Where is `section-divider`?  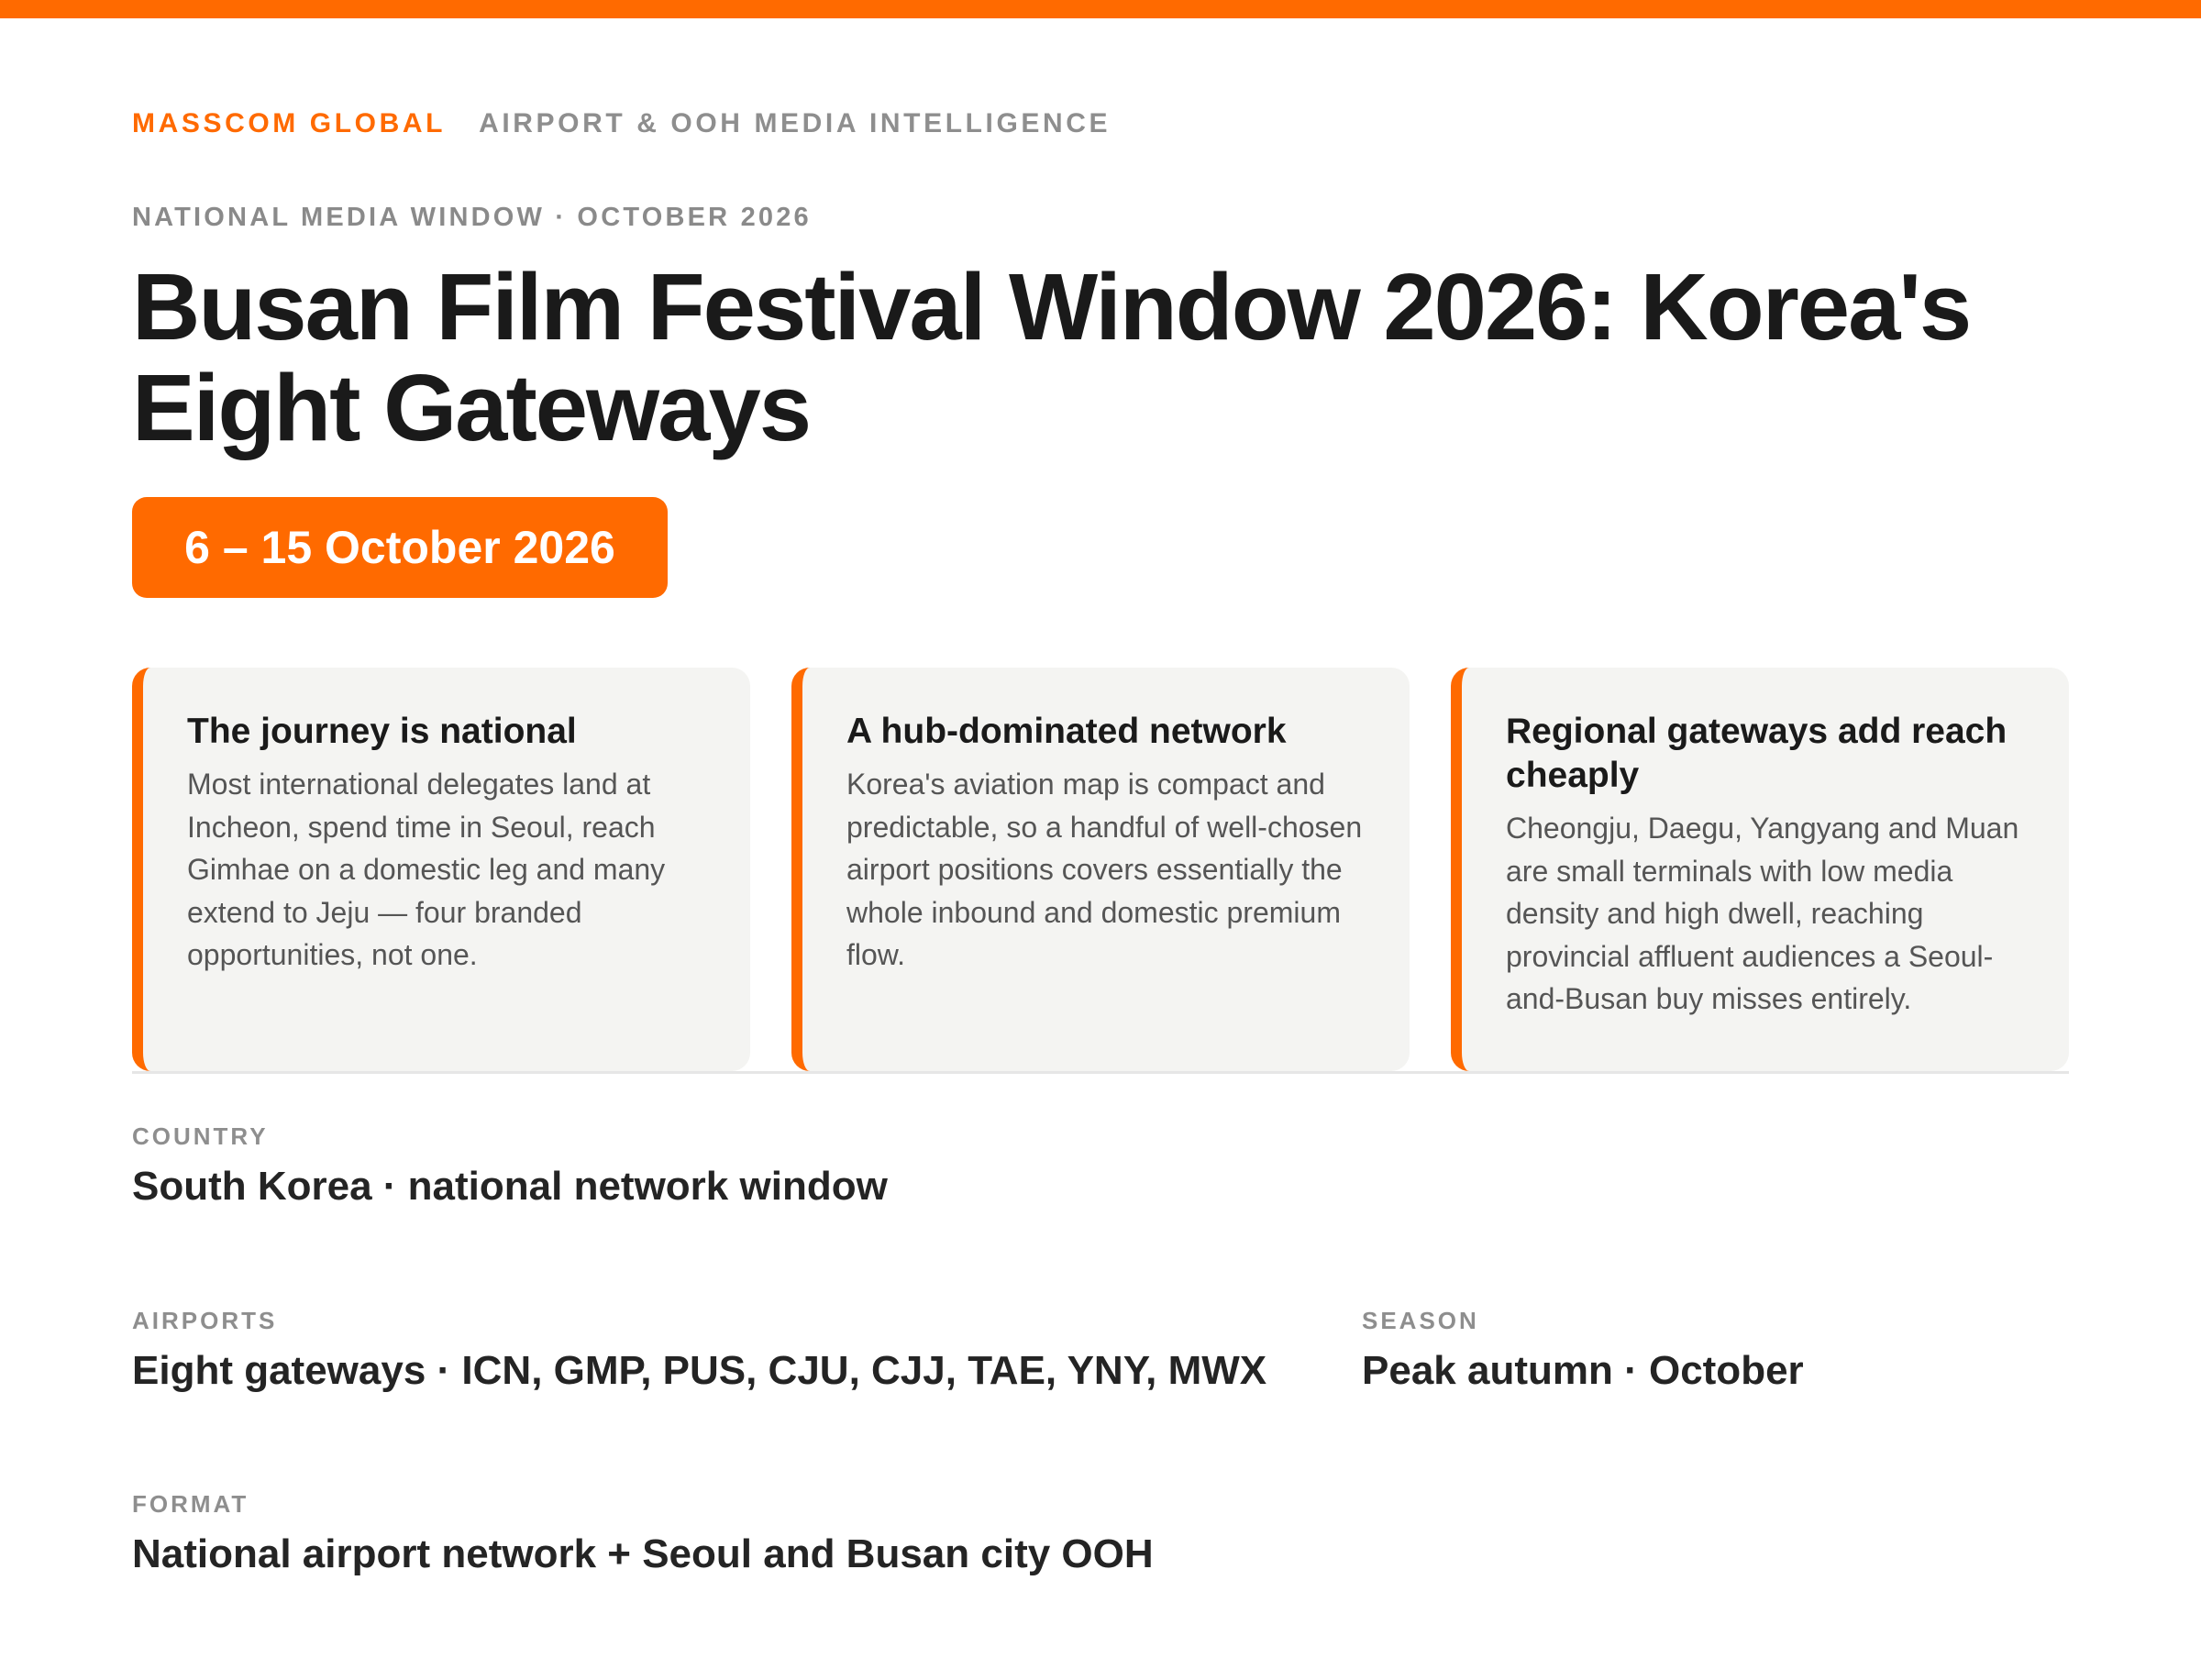 section-divider is located at coordinates (1100, 1072).